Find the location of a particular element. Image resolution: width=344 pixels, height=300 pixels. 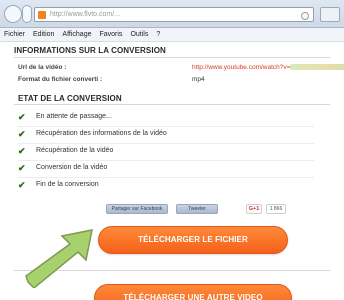

status-step-label: Récupération de la vidéo is located at coordinates (75, 150).